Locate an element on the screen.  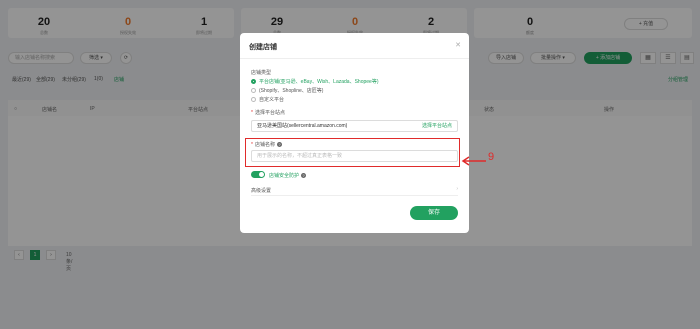
help-icon: ? is located at coordinates (304, 176).